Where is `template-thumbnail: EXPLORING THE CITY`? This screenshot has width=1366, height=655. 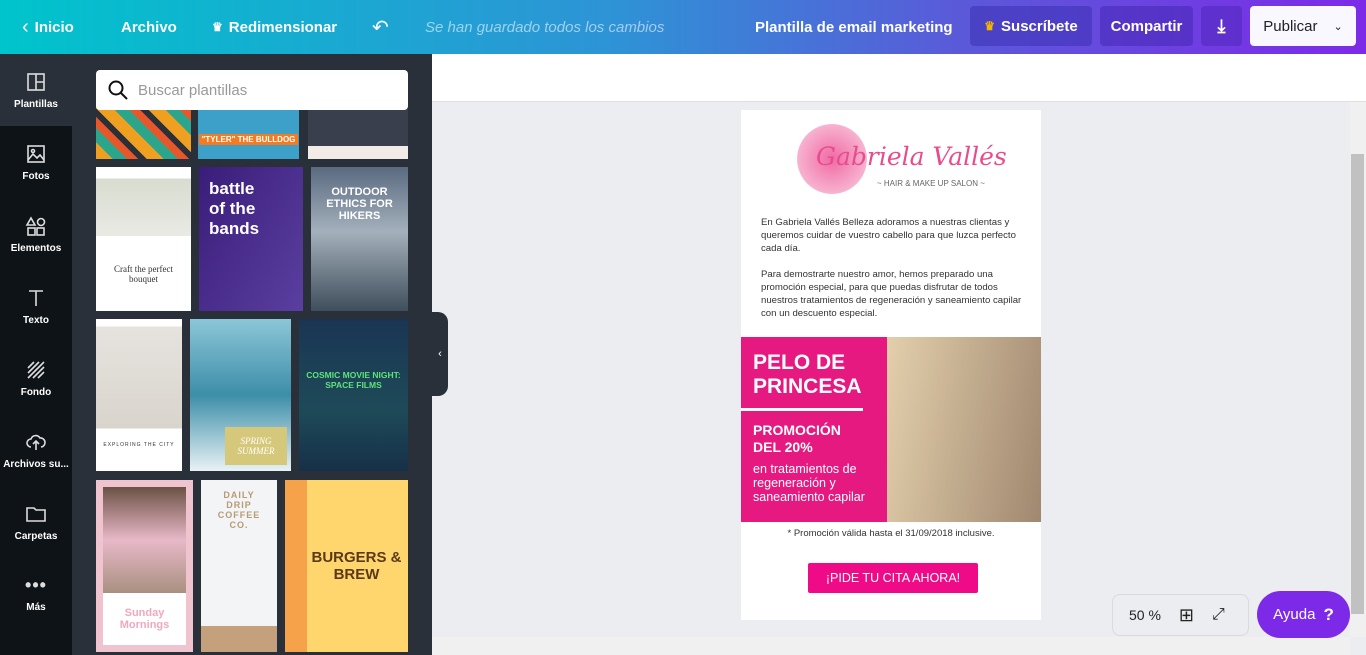
template-thumbnail: EXPLORING THE CITY is located at coordinates (139, 395).